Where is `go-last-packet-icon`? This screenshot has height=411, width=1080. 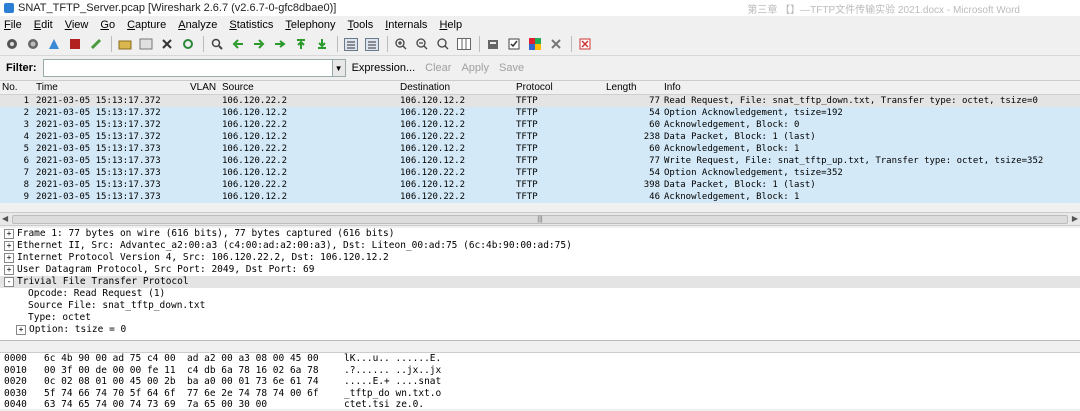 go-last-packet-icon is located at coordinates (322, 44).